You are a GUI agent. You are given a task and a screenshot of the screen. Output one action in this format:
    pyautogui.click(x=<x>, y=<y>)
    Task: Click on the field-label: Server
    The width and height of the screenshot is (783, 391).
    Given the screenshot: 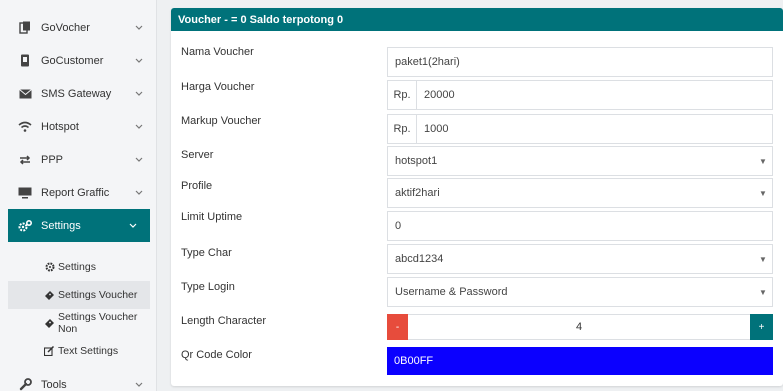 What is the action you would take?
    pyautogui.click(x=197, y=155)
    